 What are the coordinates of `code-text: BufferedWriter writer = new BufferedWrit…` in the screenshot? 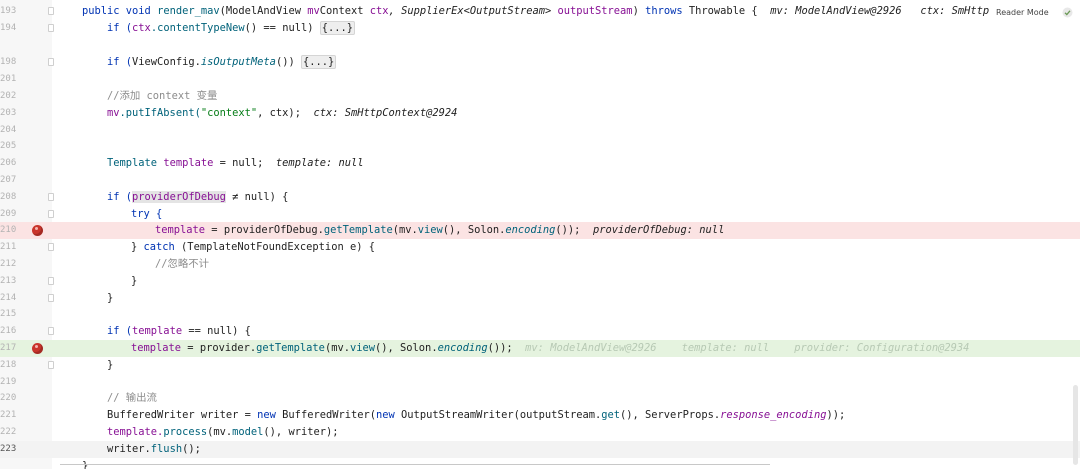 It's located at (476, 415).